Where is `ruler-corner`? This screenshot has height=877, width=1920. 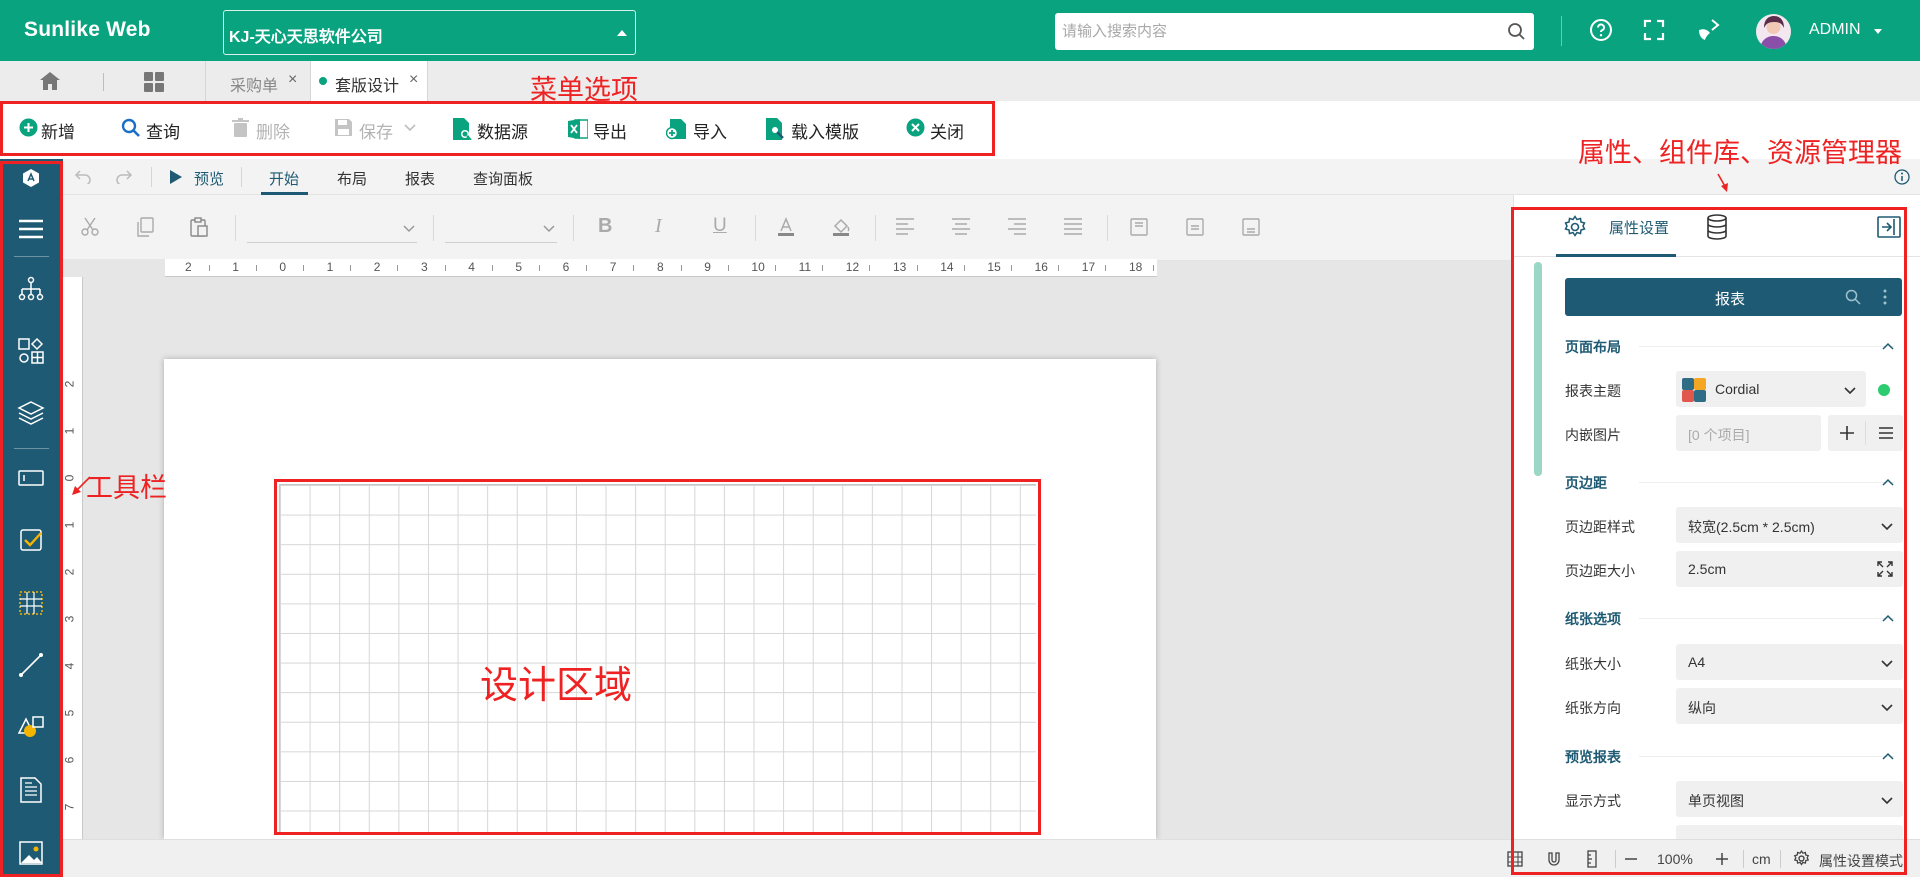
ruler-corner is located at coordinates (114, 268).